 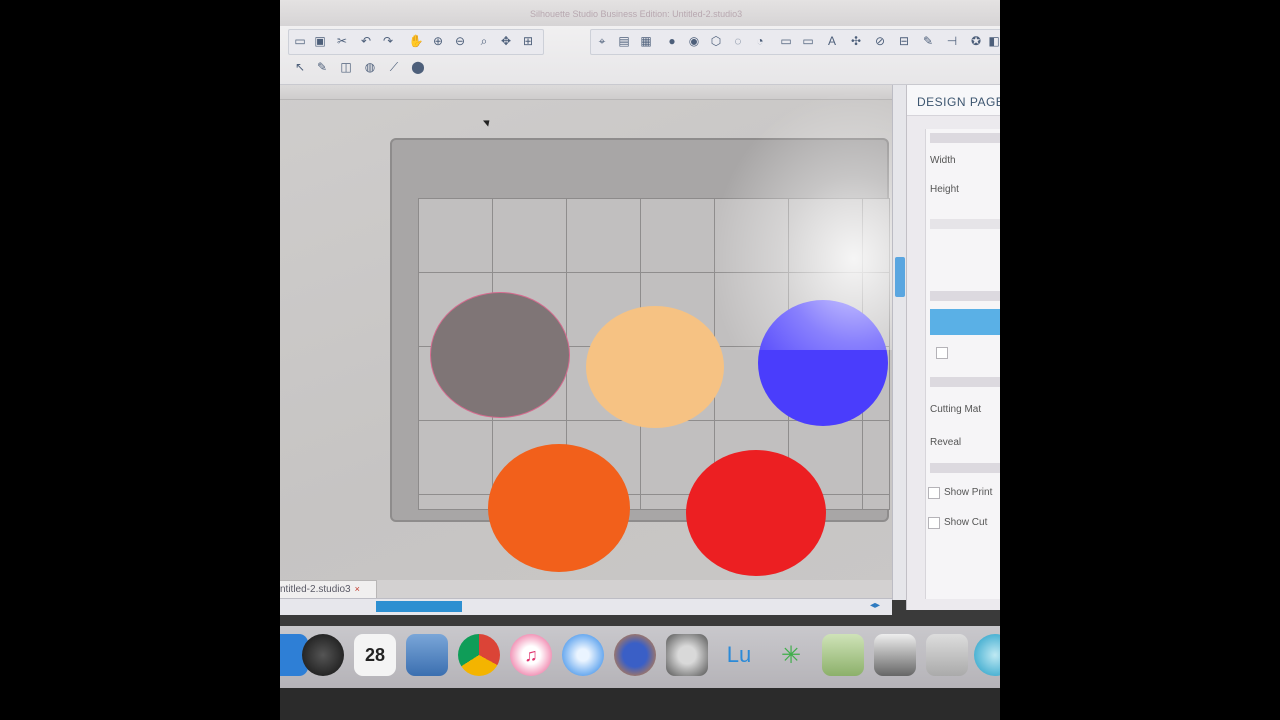 I want to click on mat-subsection-header, so click(x=965, y=382).